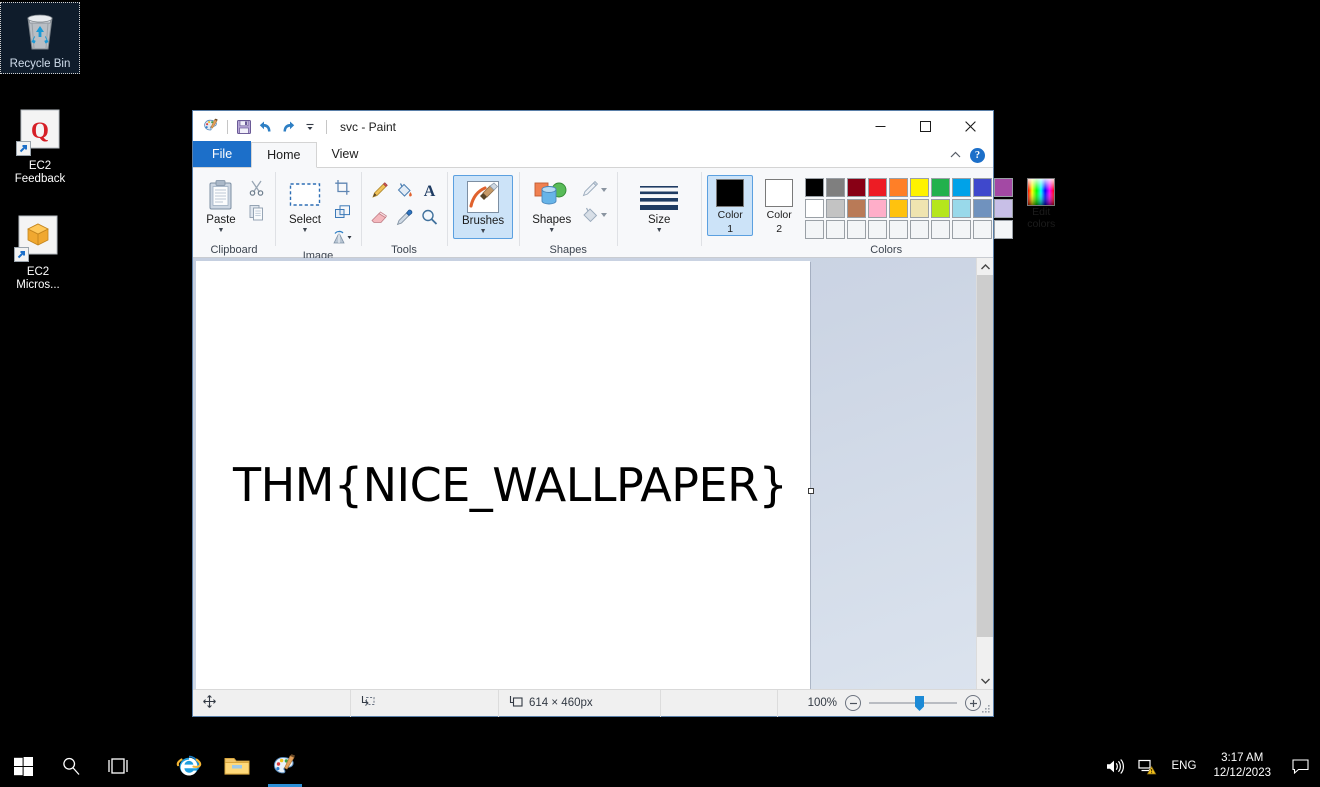 The image size is (1320, 787). What do you see at coordinates (404, 190) in the screenshot?
I see `fill-with-color-button` at bounding box center [404, 190].